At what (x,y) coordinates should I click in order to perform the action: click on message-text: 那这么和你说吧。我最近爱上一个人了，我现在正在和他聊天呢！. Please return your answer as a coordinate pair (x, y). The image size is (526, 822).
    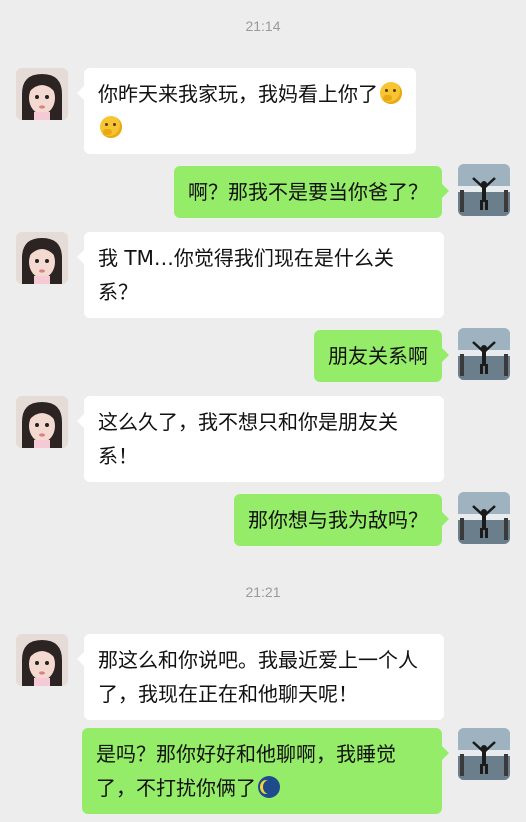
    Looking at the image, I should click on (258, 677).